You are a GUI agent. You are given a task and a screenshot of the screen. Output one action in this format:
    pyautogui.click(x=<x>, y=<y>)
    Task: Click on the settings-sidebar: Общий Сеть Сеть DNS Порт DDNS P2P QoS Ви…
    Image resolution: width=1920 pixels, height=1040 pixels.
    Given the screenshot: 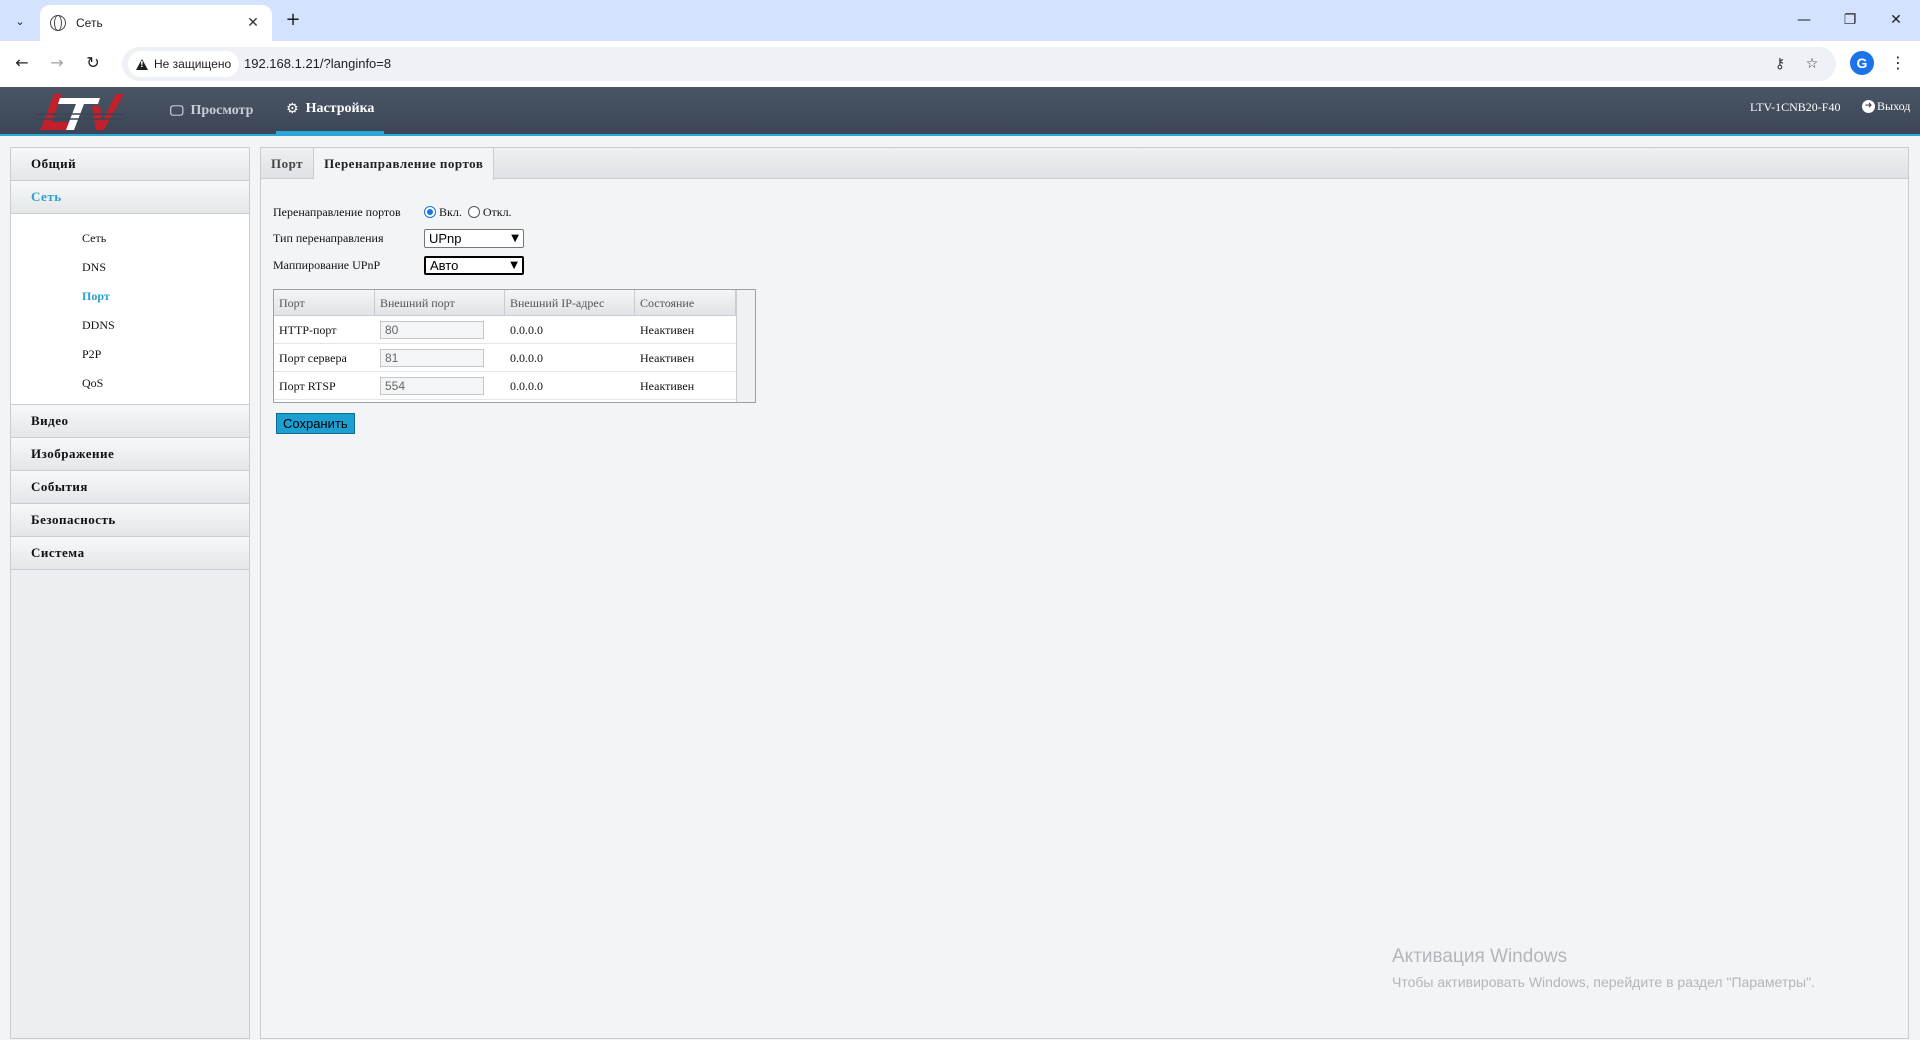 What is the action you would take?
    pyautogui.click(x=130, y=593)
    